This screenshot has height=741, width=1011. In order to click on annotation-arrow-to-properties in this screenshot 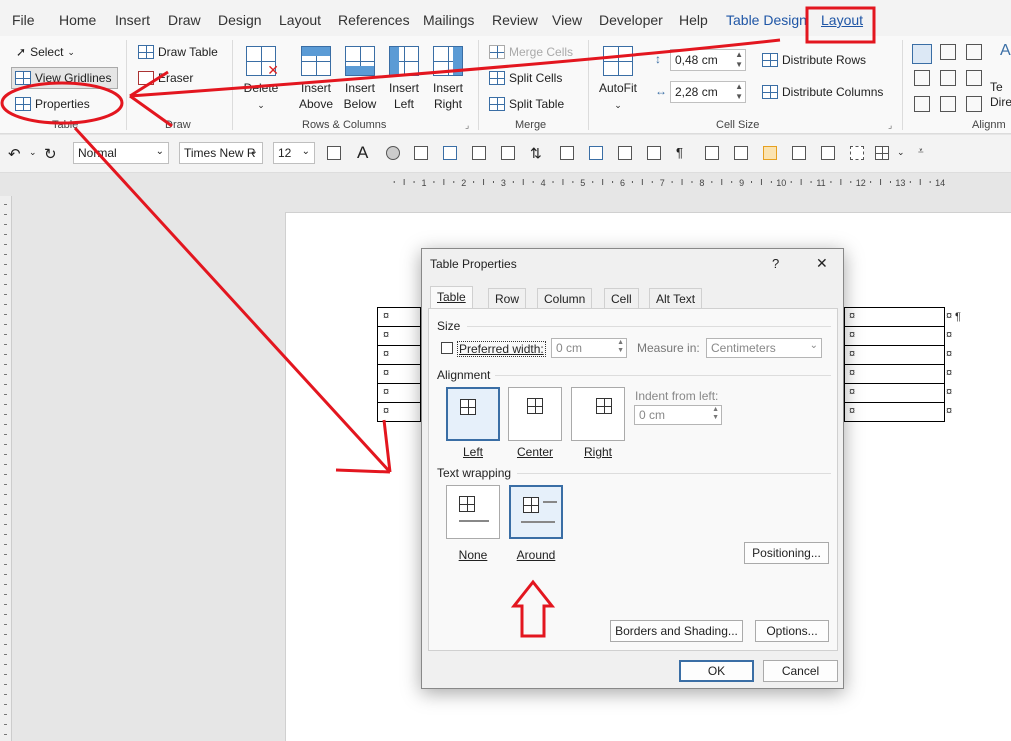, I will do `click(455, 68)`.